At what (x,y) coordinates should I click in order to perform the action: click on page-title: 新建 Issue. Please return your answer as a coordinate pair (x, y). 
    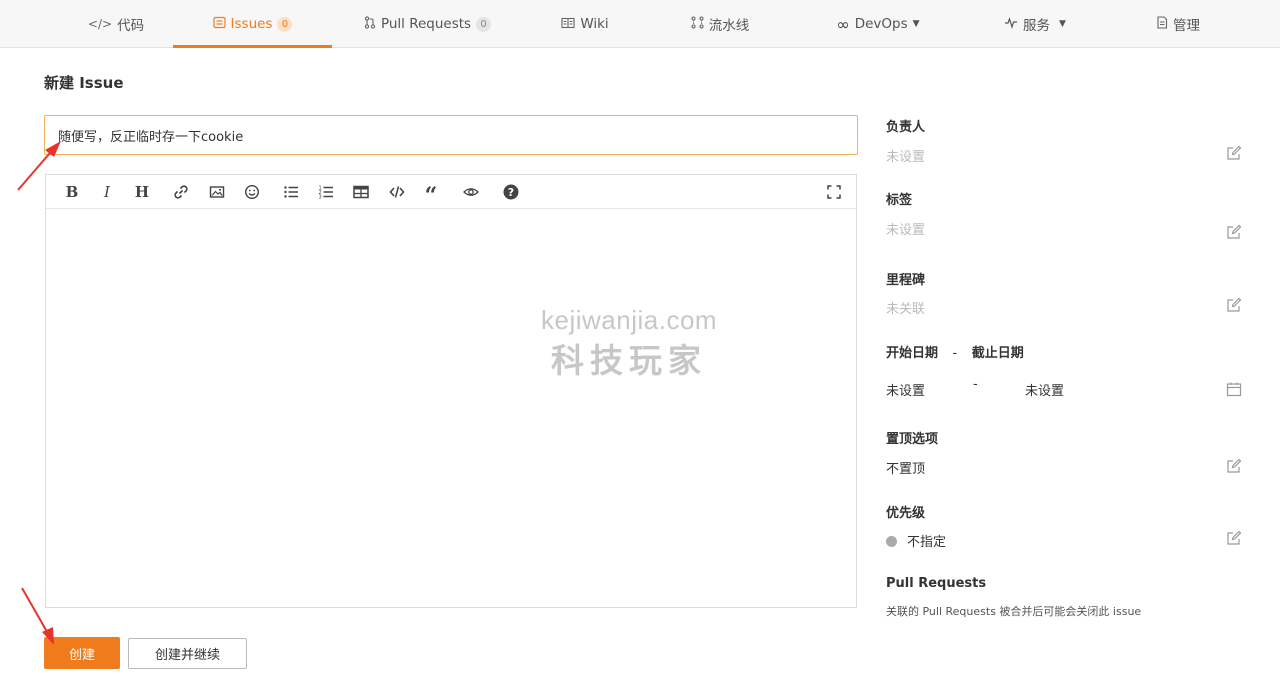
    Looking at the image, I should click on (84, 83).